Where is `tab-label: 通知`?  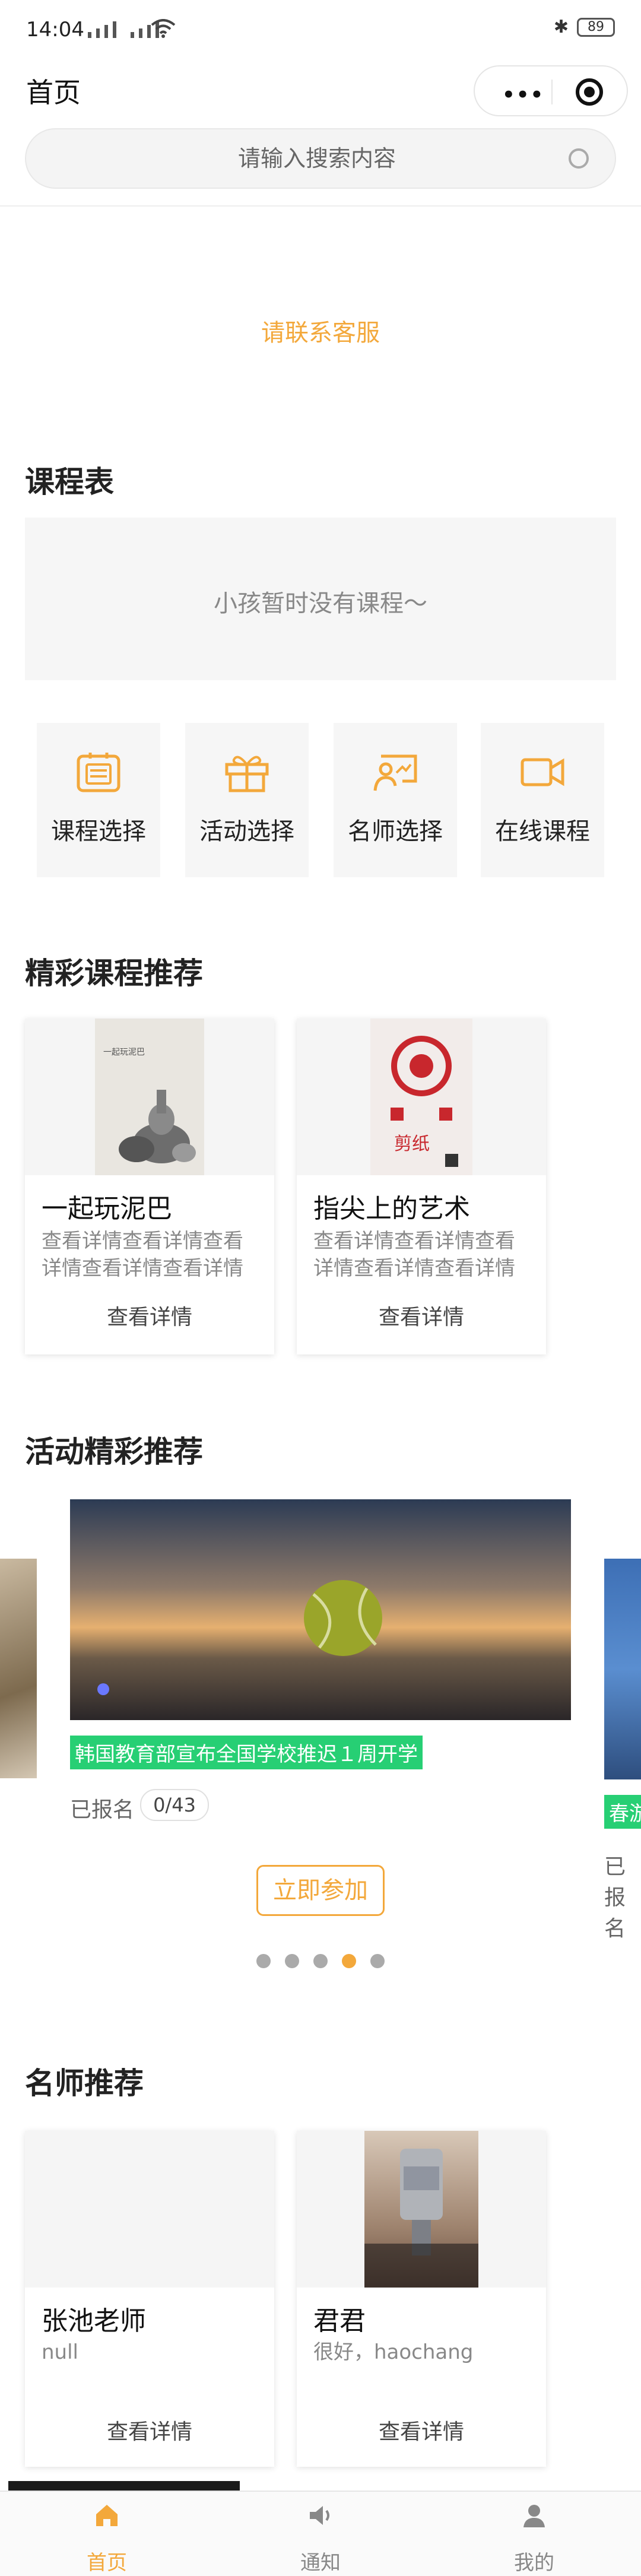
tab-label: 通知 is located at coordinates (320, 2563).